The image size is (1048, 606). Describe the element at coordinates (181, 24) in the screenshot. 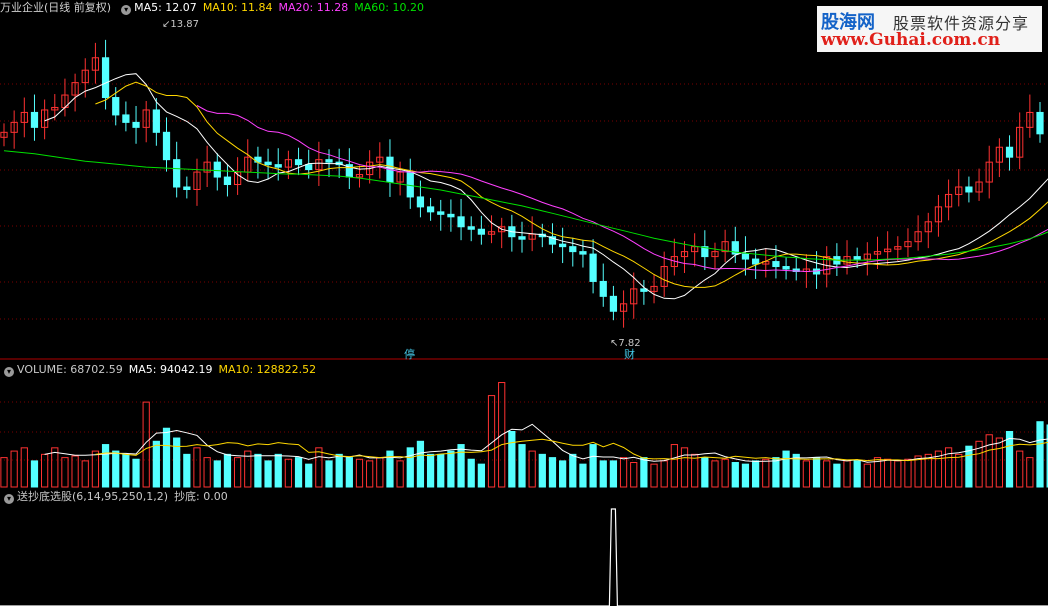

I see `high-annotation: ↙13.87` at that location.